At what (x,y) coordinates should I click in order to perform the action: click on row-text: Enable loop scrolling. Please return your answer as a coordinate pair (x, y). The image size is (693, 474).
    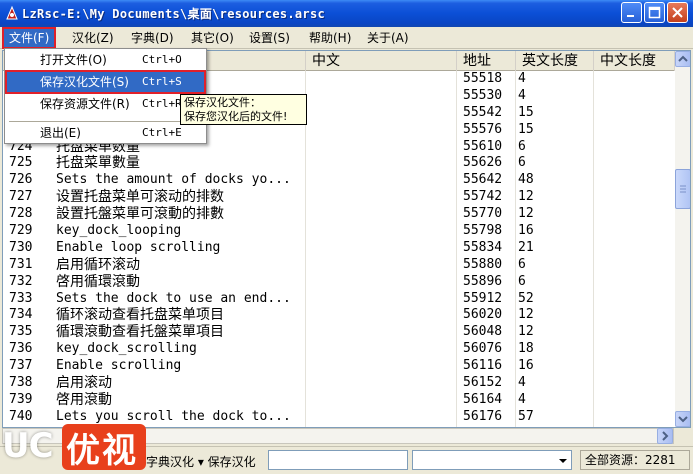
    Looking at the image, I should click on (138, 247).